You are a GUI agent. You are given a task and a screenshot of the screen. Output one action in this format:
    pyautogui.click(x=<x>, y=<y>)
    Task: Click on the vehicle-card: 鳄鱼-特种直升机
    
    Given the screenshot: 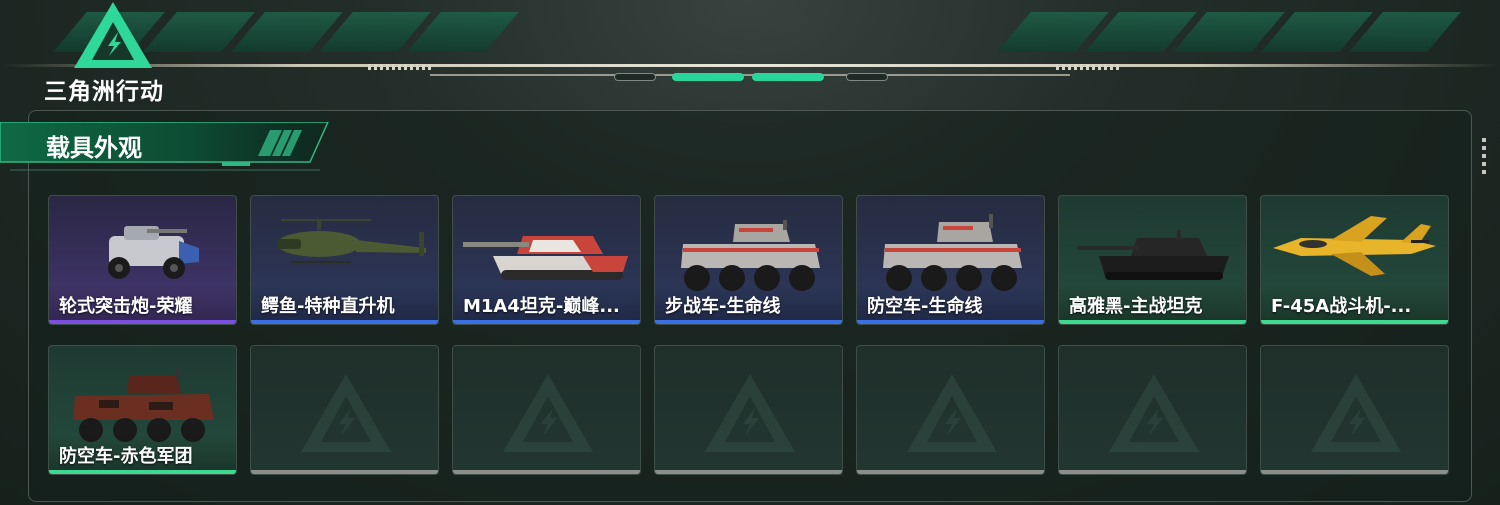 What is the action you would take?
    pyautogui.click(x=344, y=260)
    